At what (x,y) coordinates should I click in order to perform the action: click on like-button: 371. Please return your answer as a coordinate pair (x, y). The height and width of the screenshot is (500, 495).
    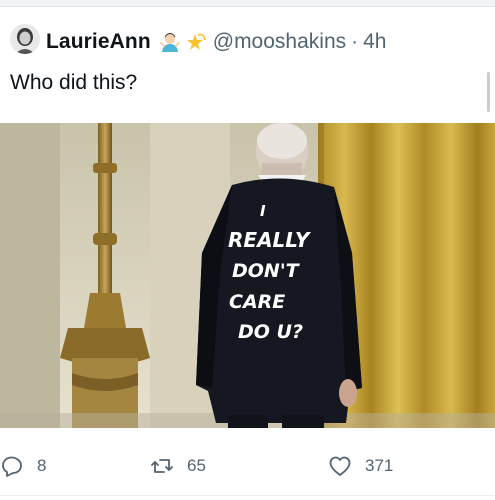
    Looking at the image, I should click on (360, 466).